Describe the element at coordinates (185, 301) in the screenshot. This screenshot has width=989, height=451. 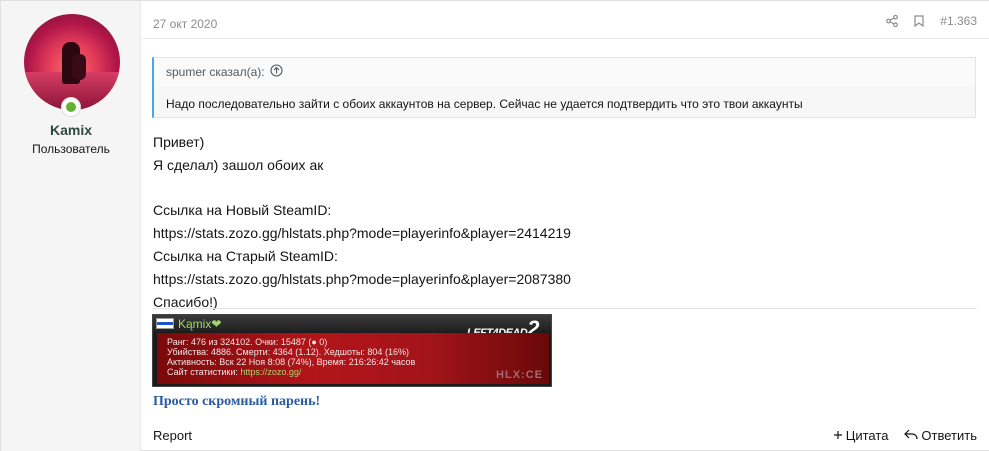
I see `content-line: Спасибо!)` at that location.